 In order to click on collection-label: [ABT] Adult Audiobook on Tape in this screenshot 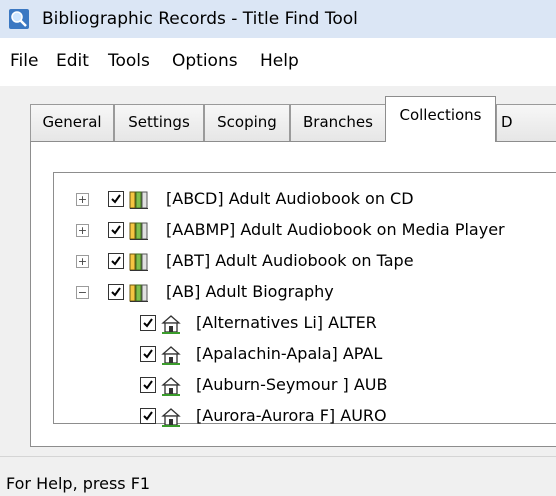, I will do `click(290, 261)`.